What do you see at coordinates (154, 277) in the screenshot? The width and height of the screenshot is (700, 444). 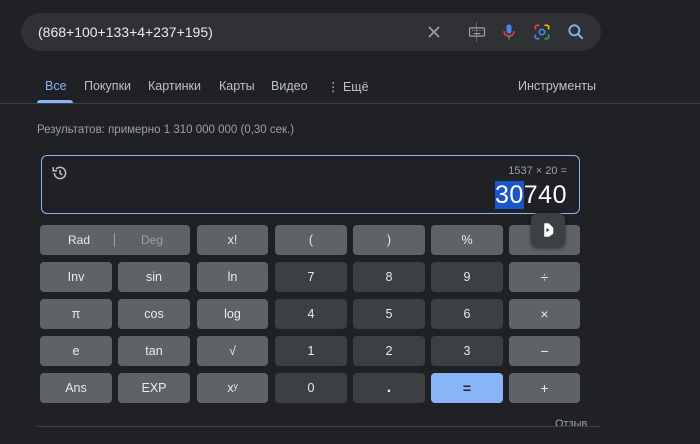 I see `sin-button: sin` at bounding box center [154, 277].